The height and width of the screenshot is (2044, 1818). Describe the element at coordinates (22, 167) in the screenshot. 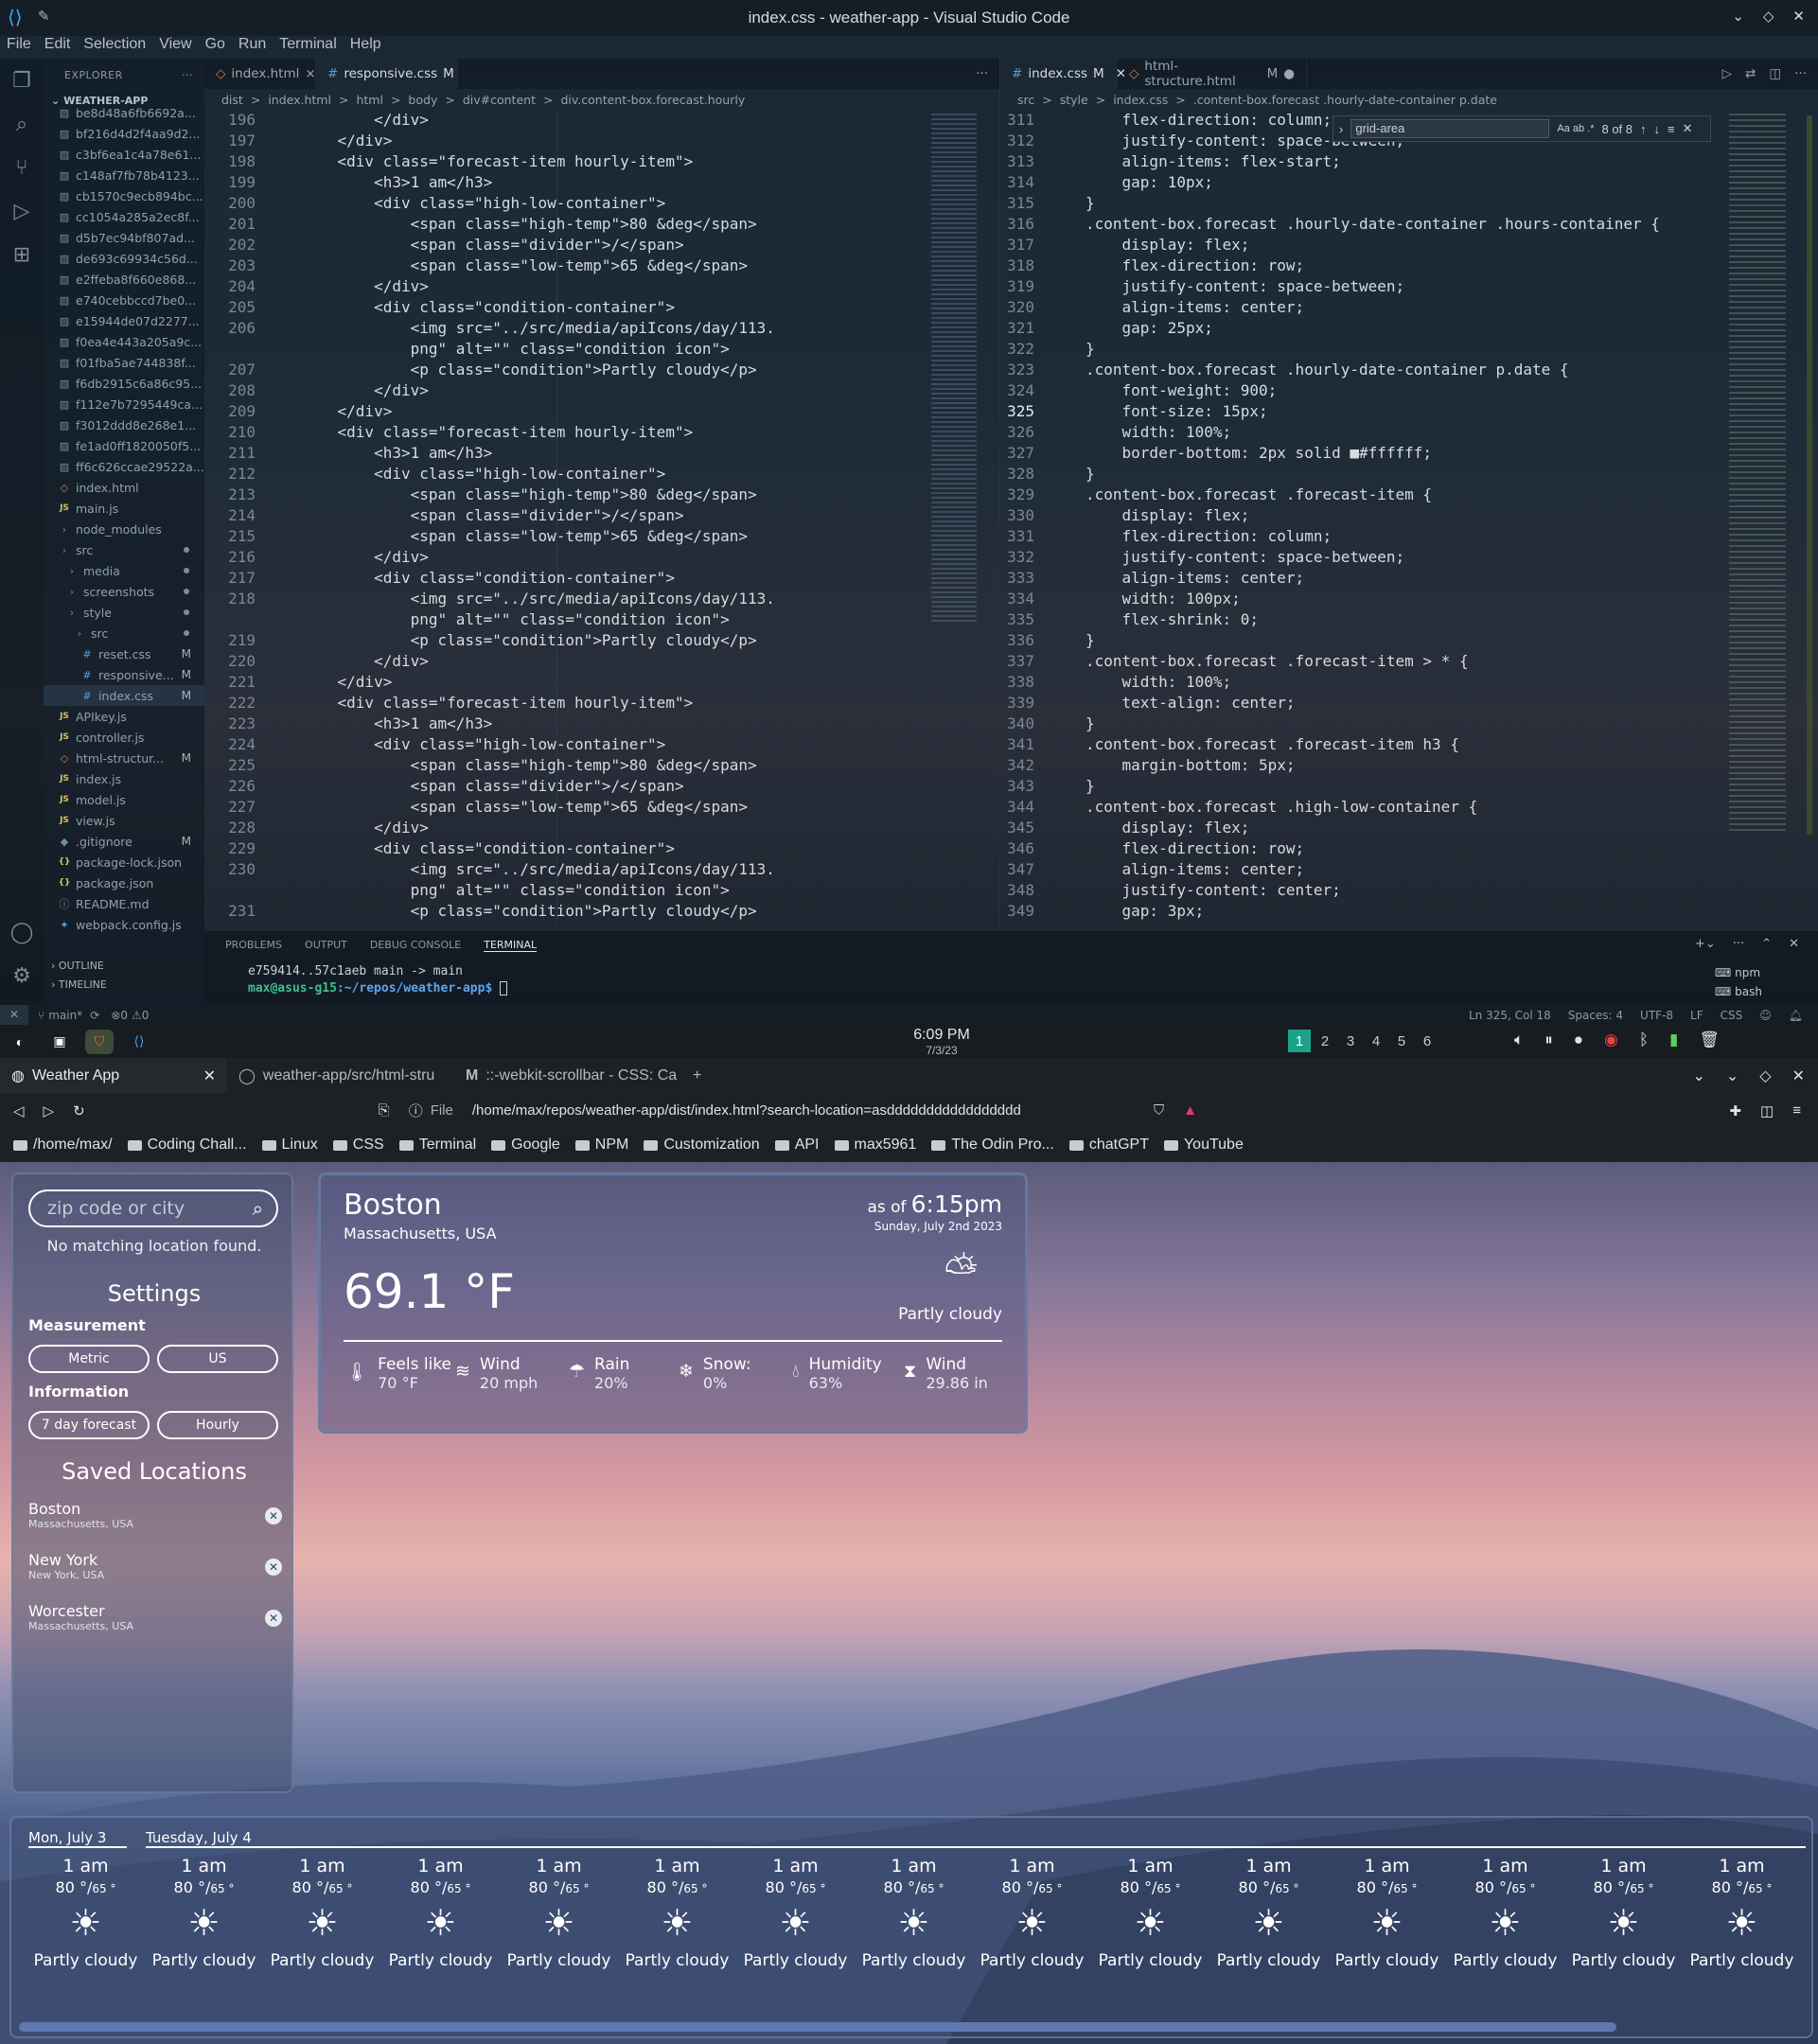

I see `source-control-icon: ⑂` at that location.